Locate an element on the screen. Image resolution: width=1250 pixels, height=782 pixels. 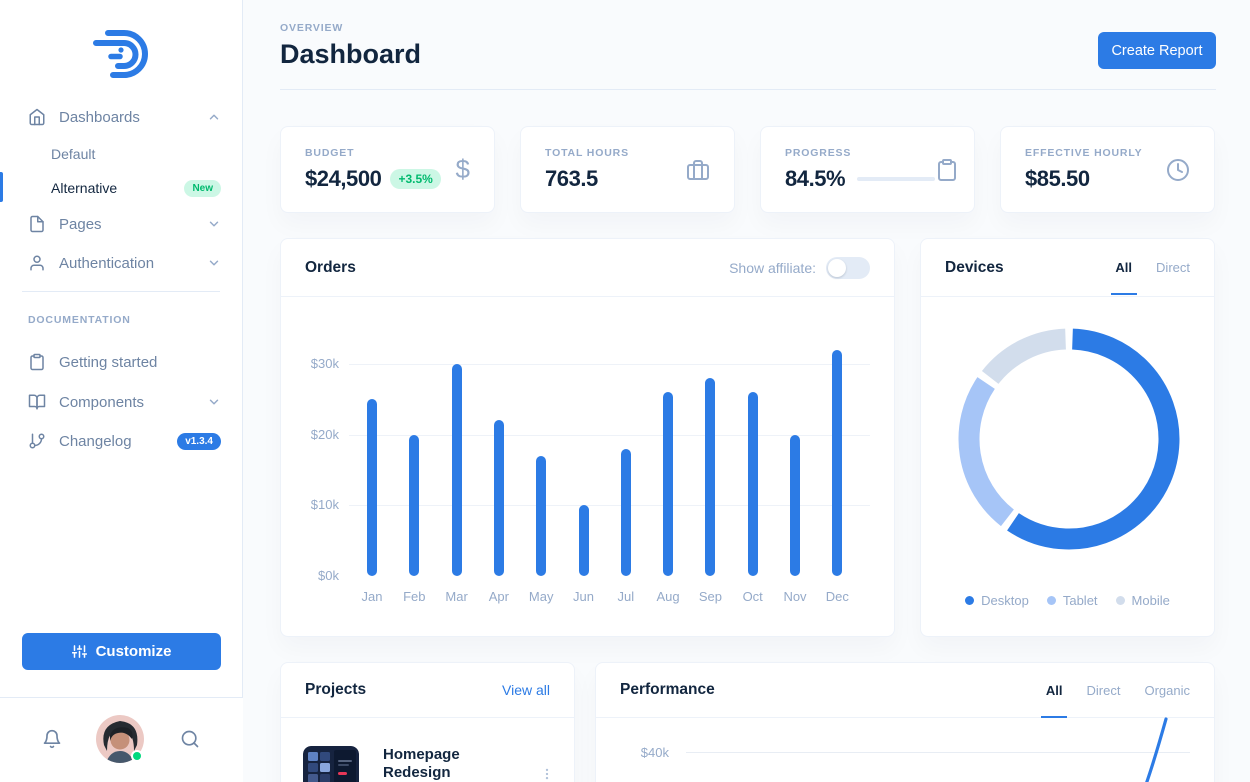
sidebar-item-pages: Pages is located at coordinates (121, 224).